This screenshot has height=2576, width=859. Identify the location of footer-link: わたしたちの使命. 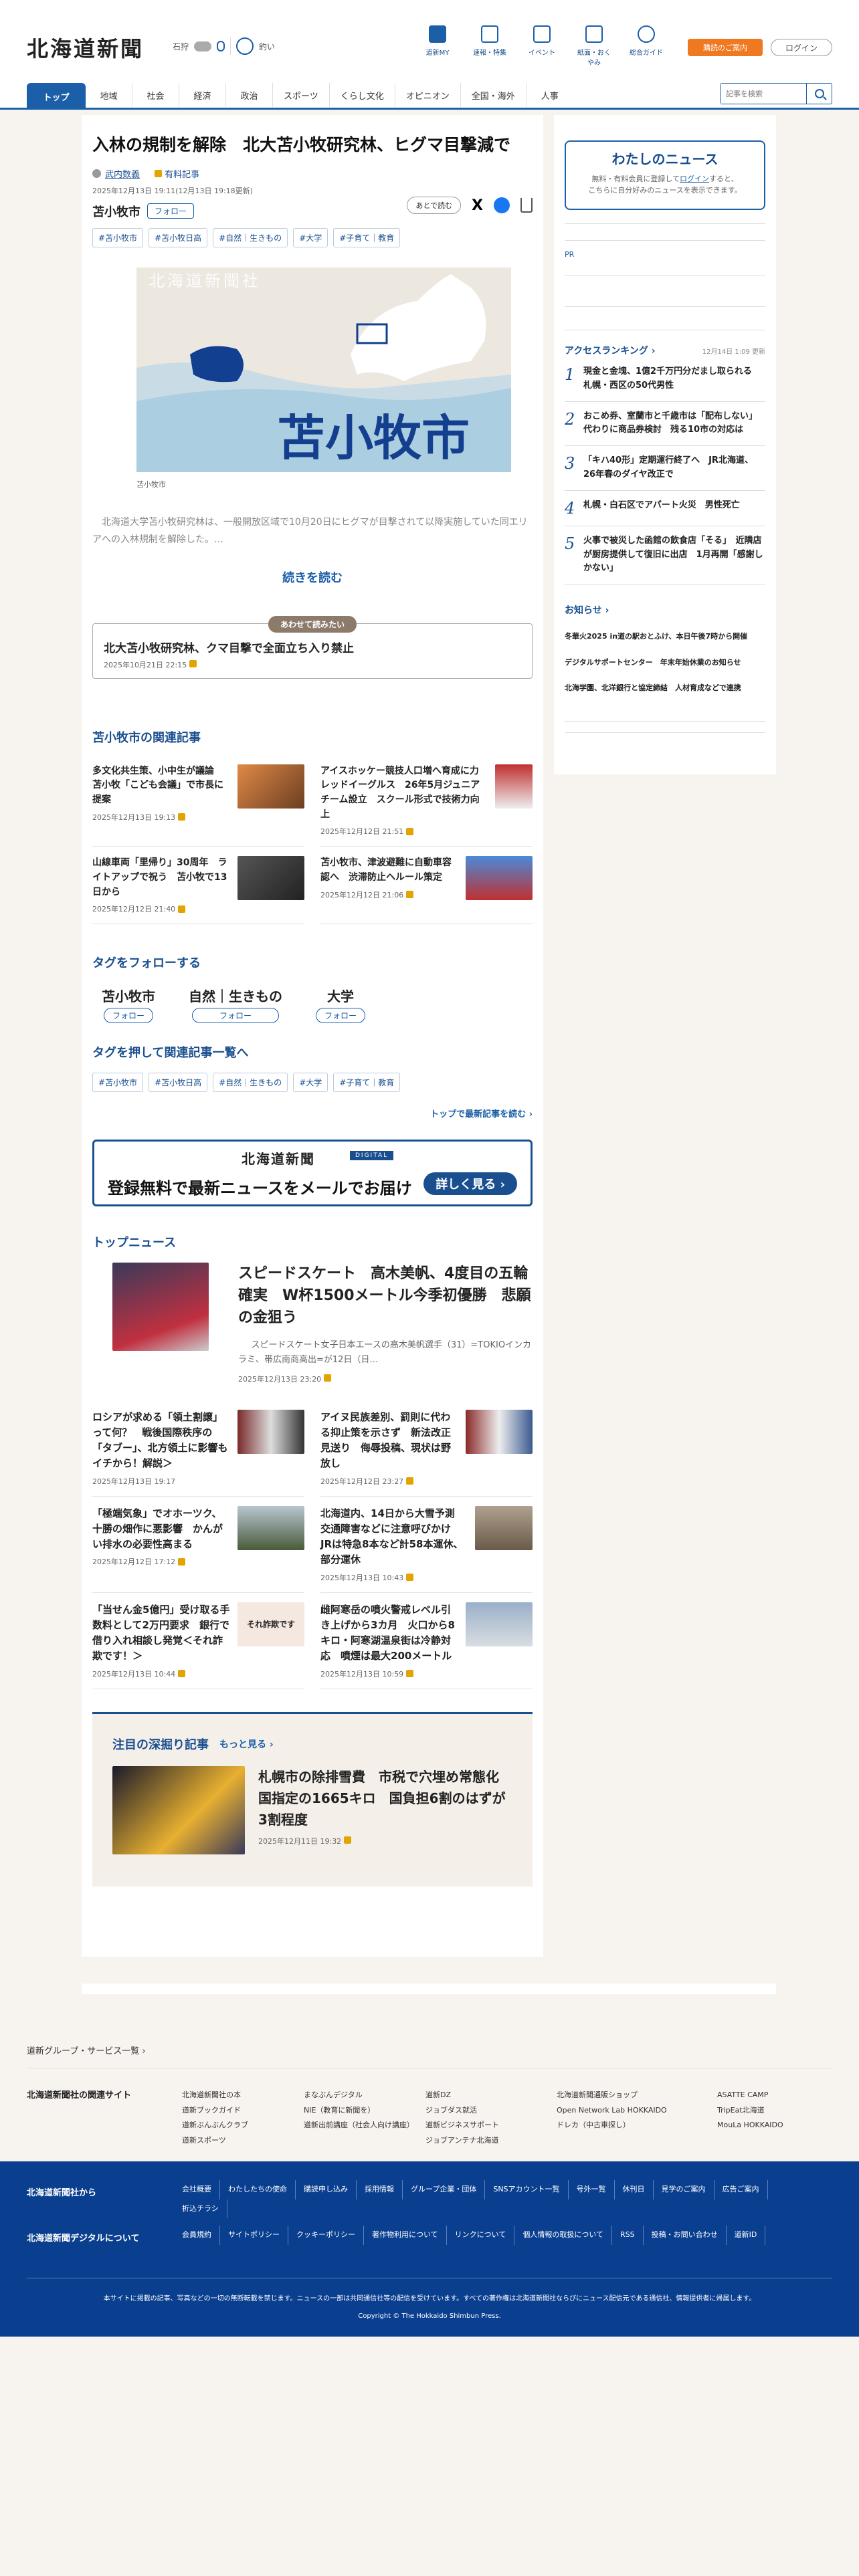
(262, 2189).